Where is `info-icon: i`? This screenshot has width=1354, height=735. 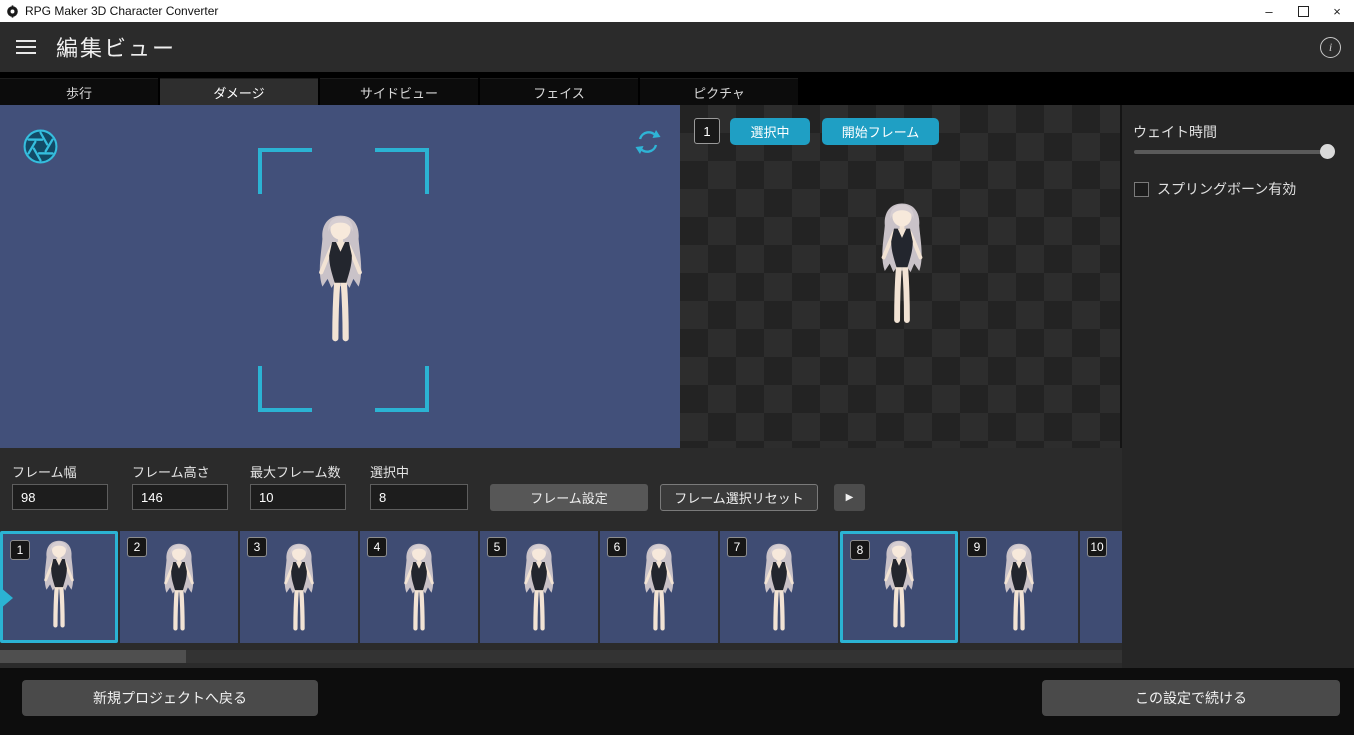
info-icon: i is located at coordinates (1330, 47).